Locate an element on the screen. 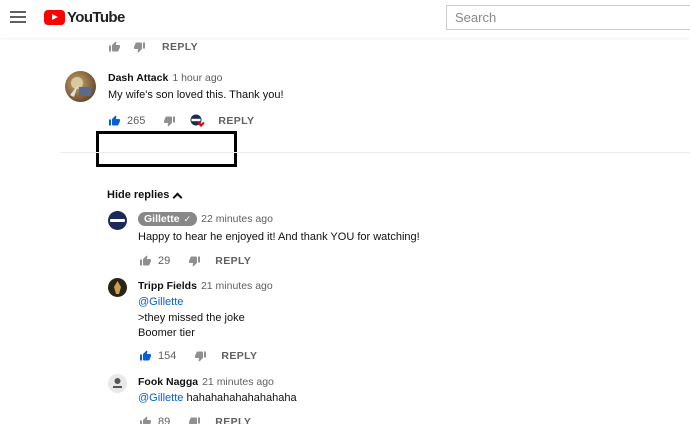 This screenshot has width=690, height=424. top-bar: YouTube is located at coordinates (345, 19).